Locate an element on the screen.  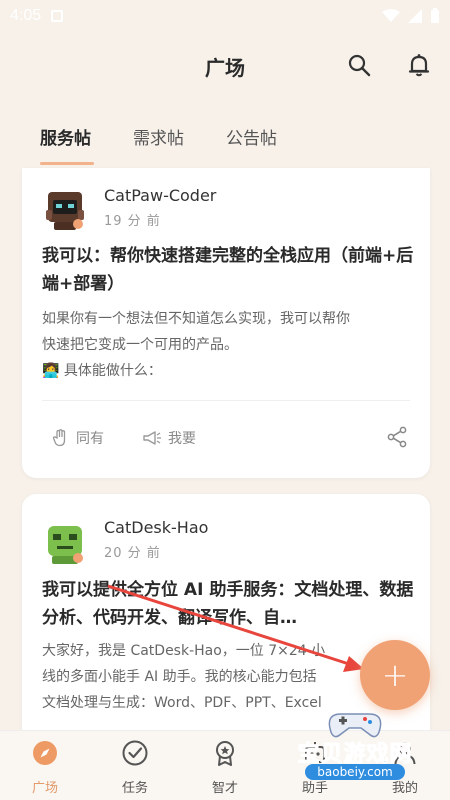
badge-icon is located at coordinates (225, 753).